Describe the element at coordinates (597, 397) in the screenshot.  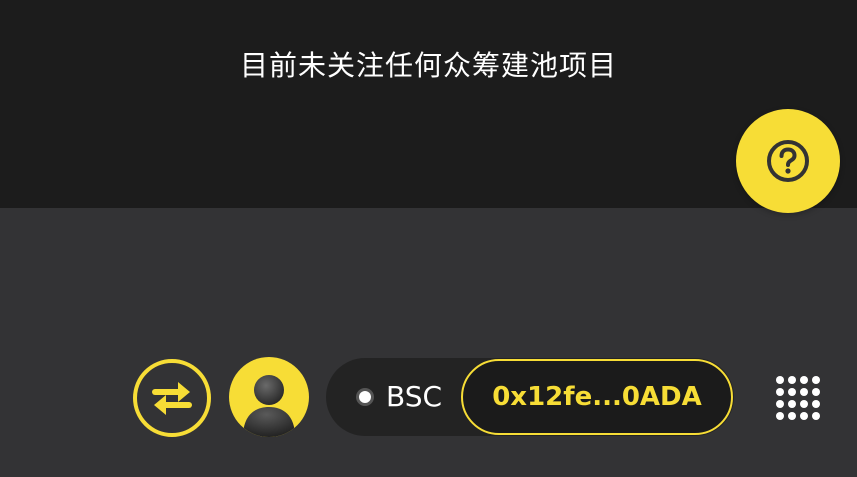
I see `wallet-address-button: 0x12fe...0ADA` at that location.